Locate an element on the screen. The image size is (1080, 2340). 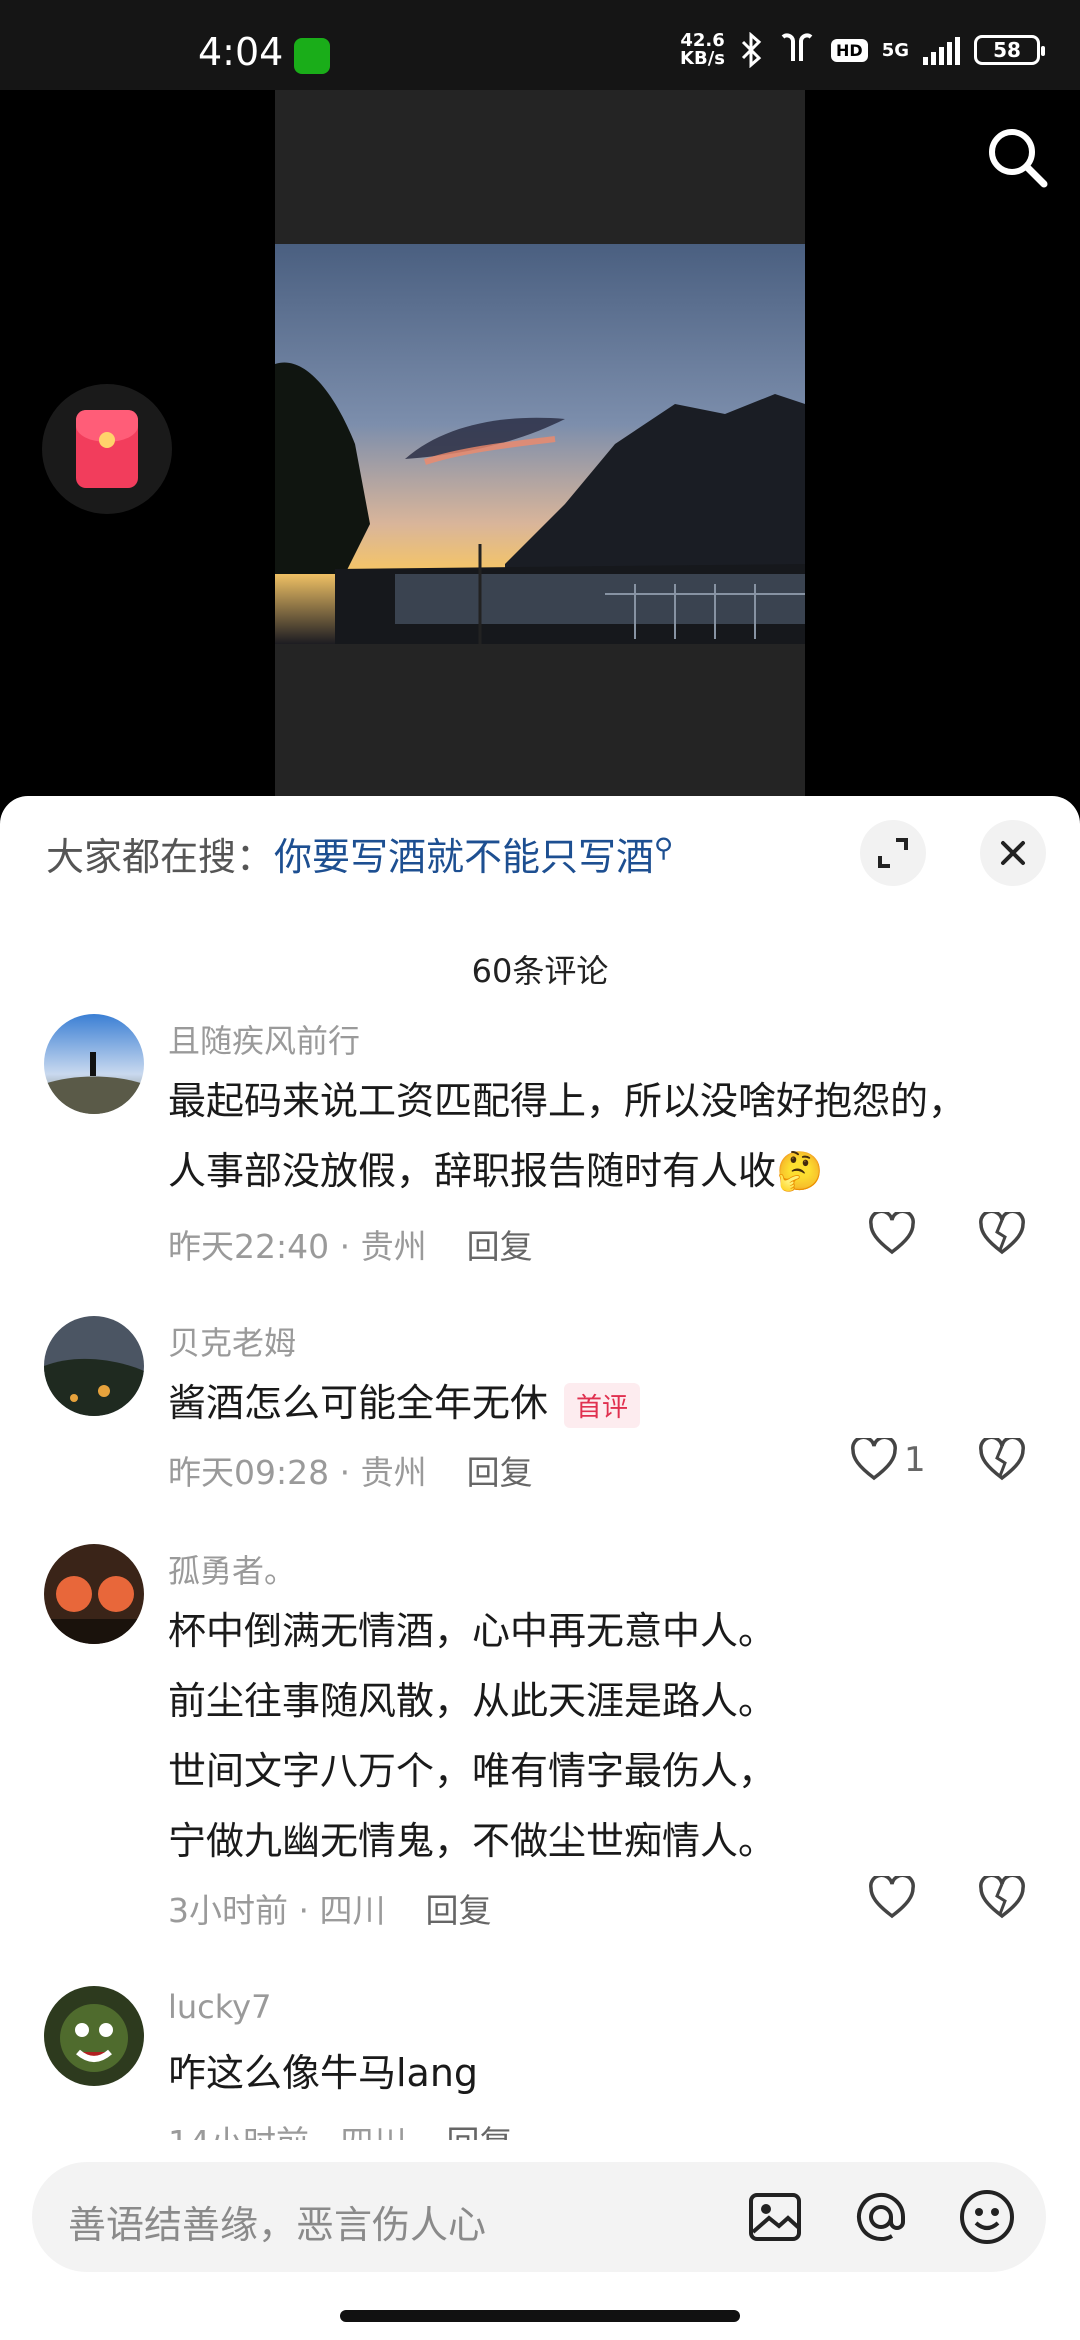
close-button is located at coordinates (1013, 853).